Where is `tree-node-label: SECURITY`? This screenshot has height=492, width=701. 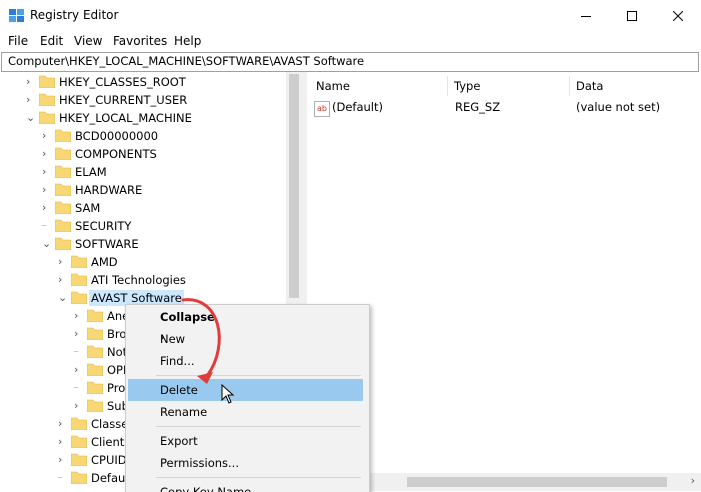
tree-node-label: SECURITY is located at coordinates (103, 226).